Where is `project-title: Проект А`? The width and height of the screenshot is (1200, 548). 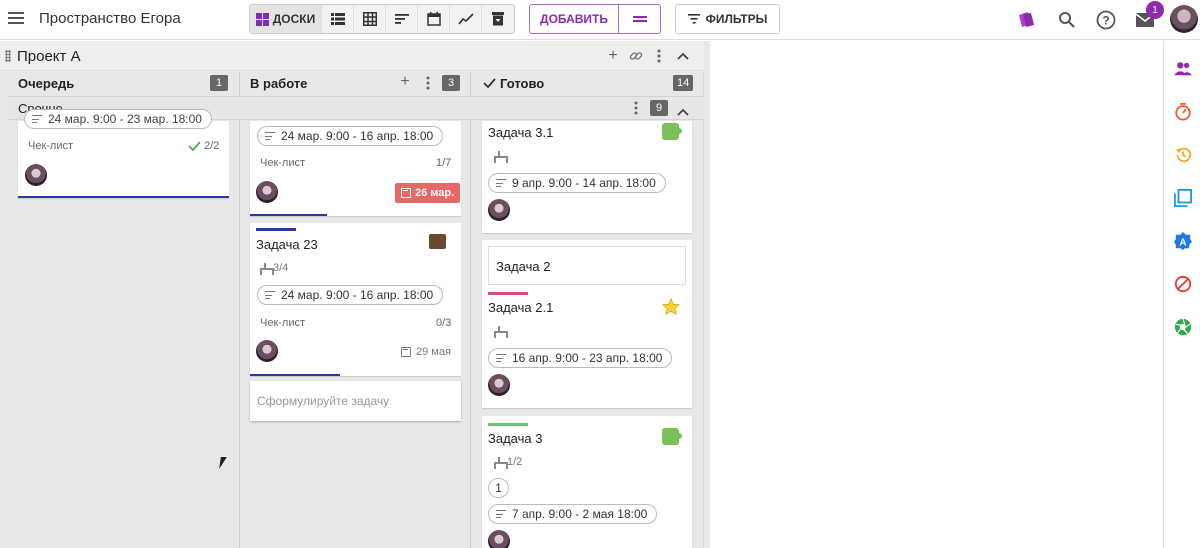 project-title: Проект А is located at coordinates (49, 56).